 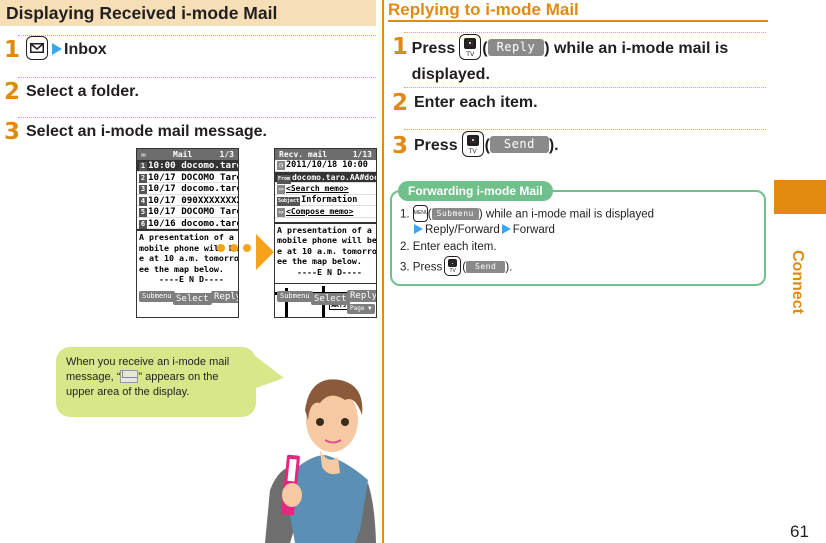 What do you see at coordinates (188, 13) in the screenshot?
I see `section-title-displaying: Displaying Received i-mode Mail` at bounding box center [188, 13].